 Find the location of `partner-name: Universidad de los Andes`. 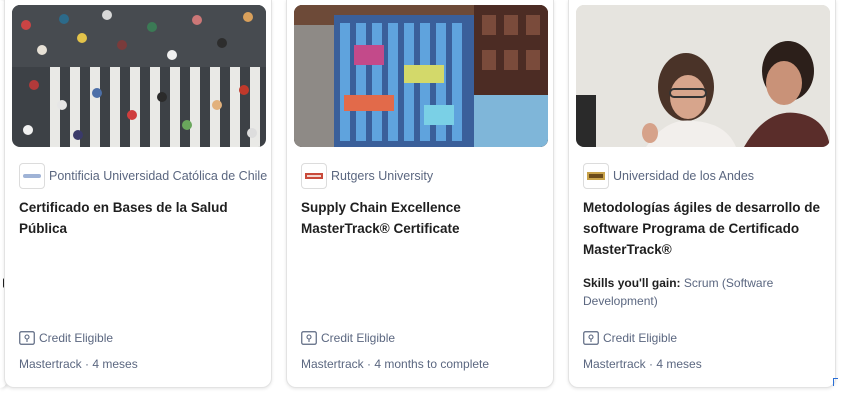

partner-name: Universidad de los Andes is located at coordinates (684, 176).